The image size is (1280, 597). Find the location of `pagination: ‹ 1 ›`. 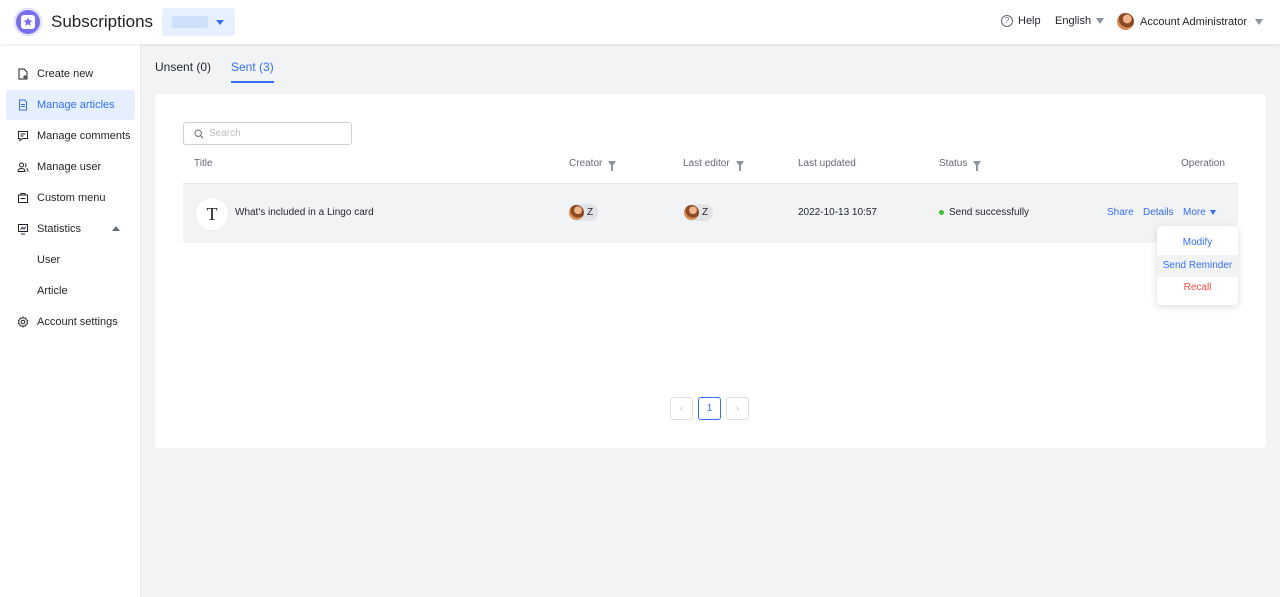

pagination: ‹ 1 › is located at coordinates (712, 408).